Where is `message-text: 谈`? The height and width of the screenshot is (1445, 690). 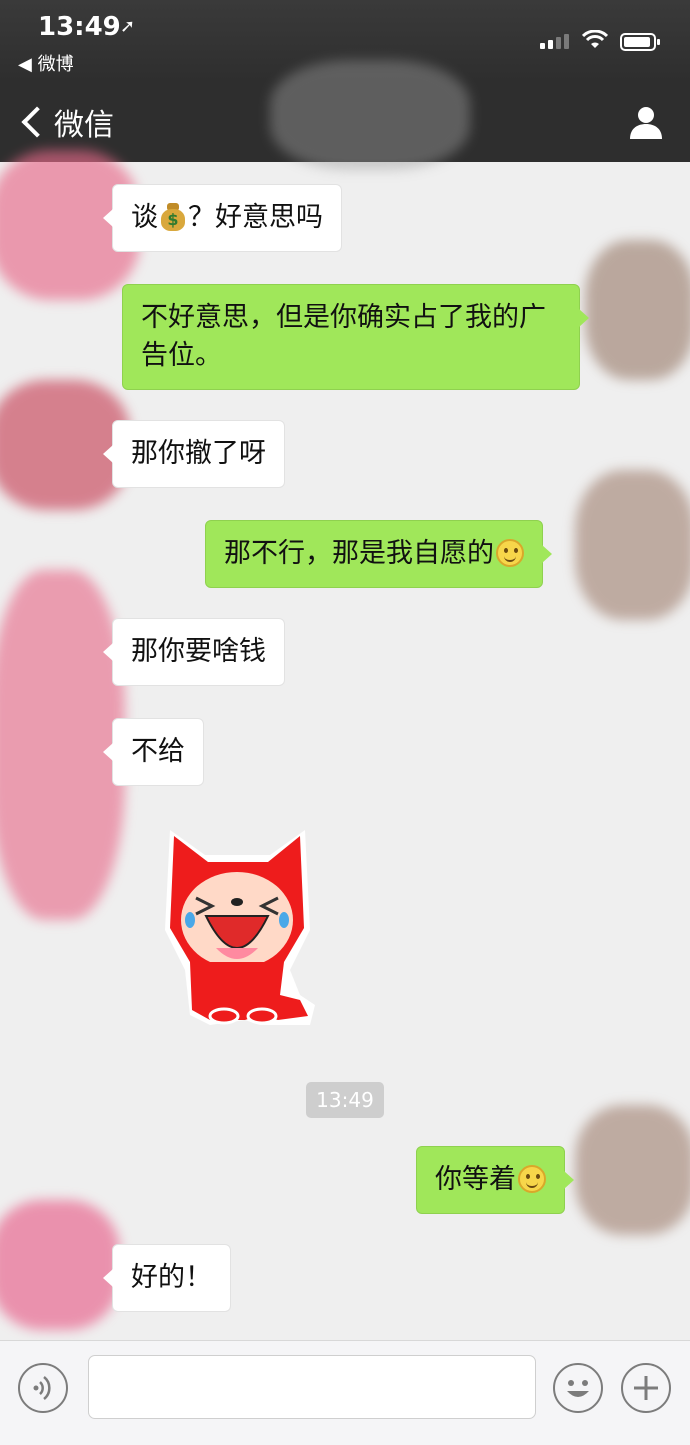
message-text: 谈 is located at coordinates (144, 217).